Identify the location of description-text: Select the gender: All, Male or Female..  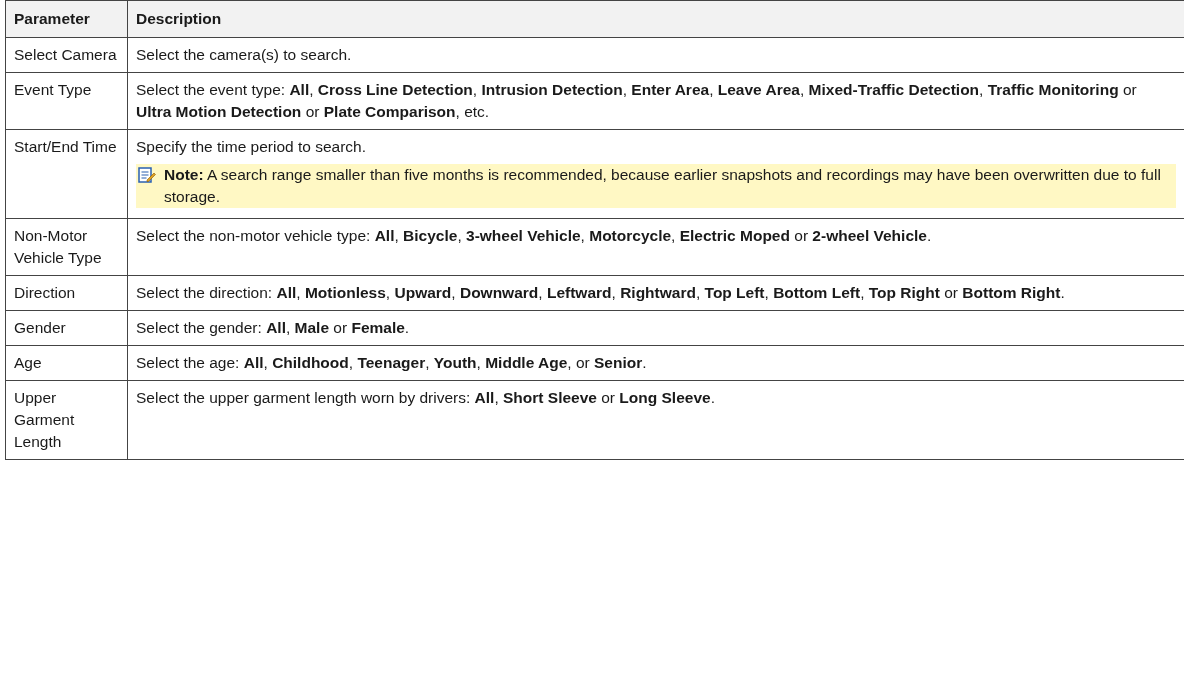
(273, 328).